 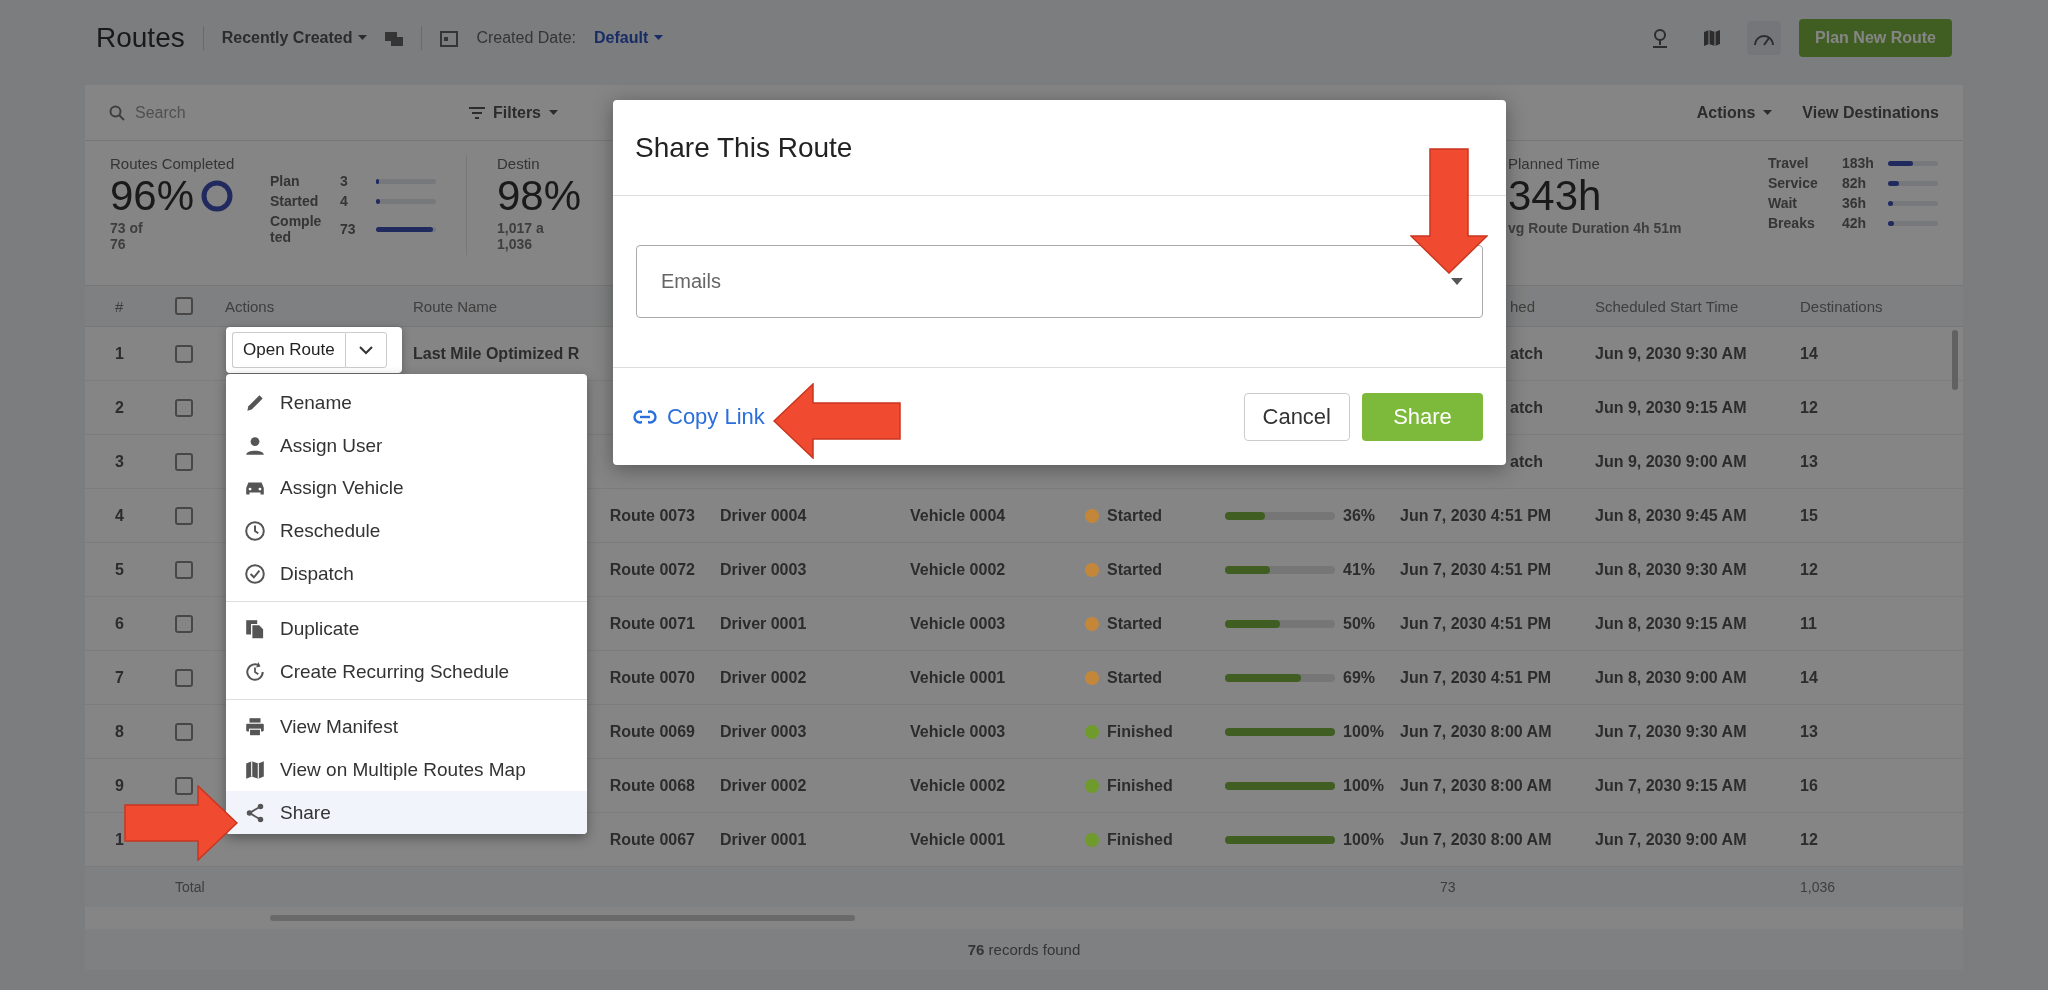 I want to click on actions-dropdown: Actions, so click(x=1726, y=112).